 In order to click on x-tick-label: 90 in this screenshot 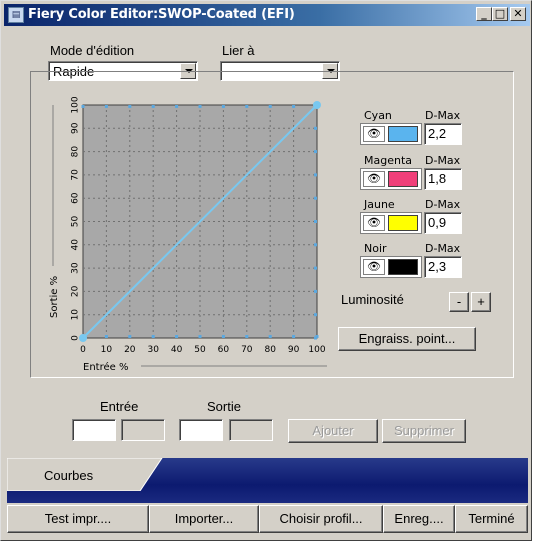, I will do `click(294, 350)`.